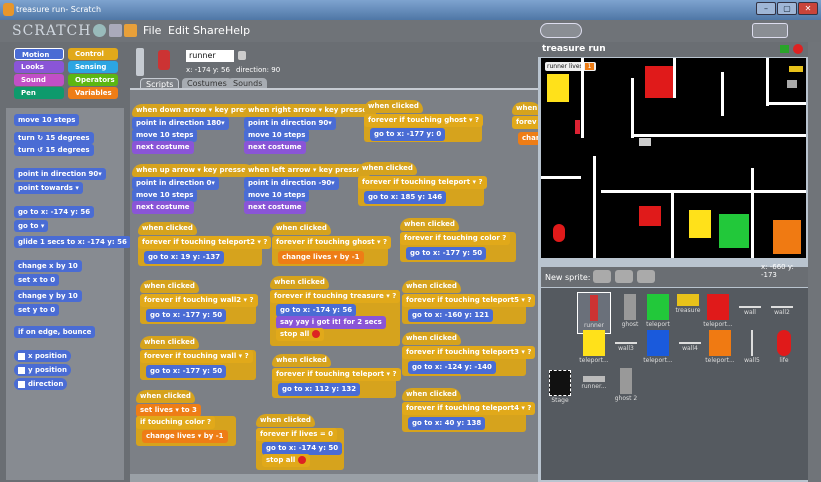 This screenshot has width=821, height=482. What do you see at coordinates (626, 349) in the screenshot?
I see `sprite-wall3: wall3` at bounding box center [626, 349].